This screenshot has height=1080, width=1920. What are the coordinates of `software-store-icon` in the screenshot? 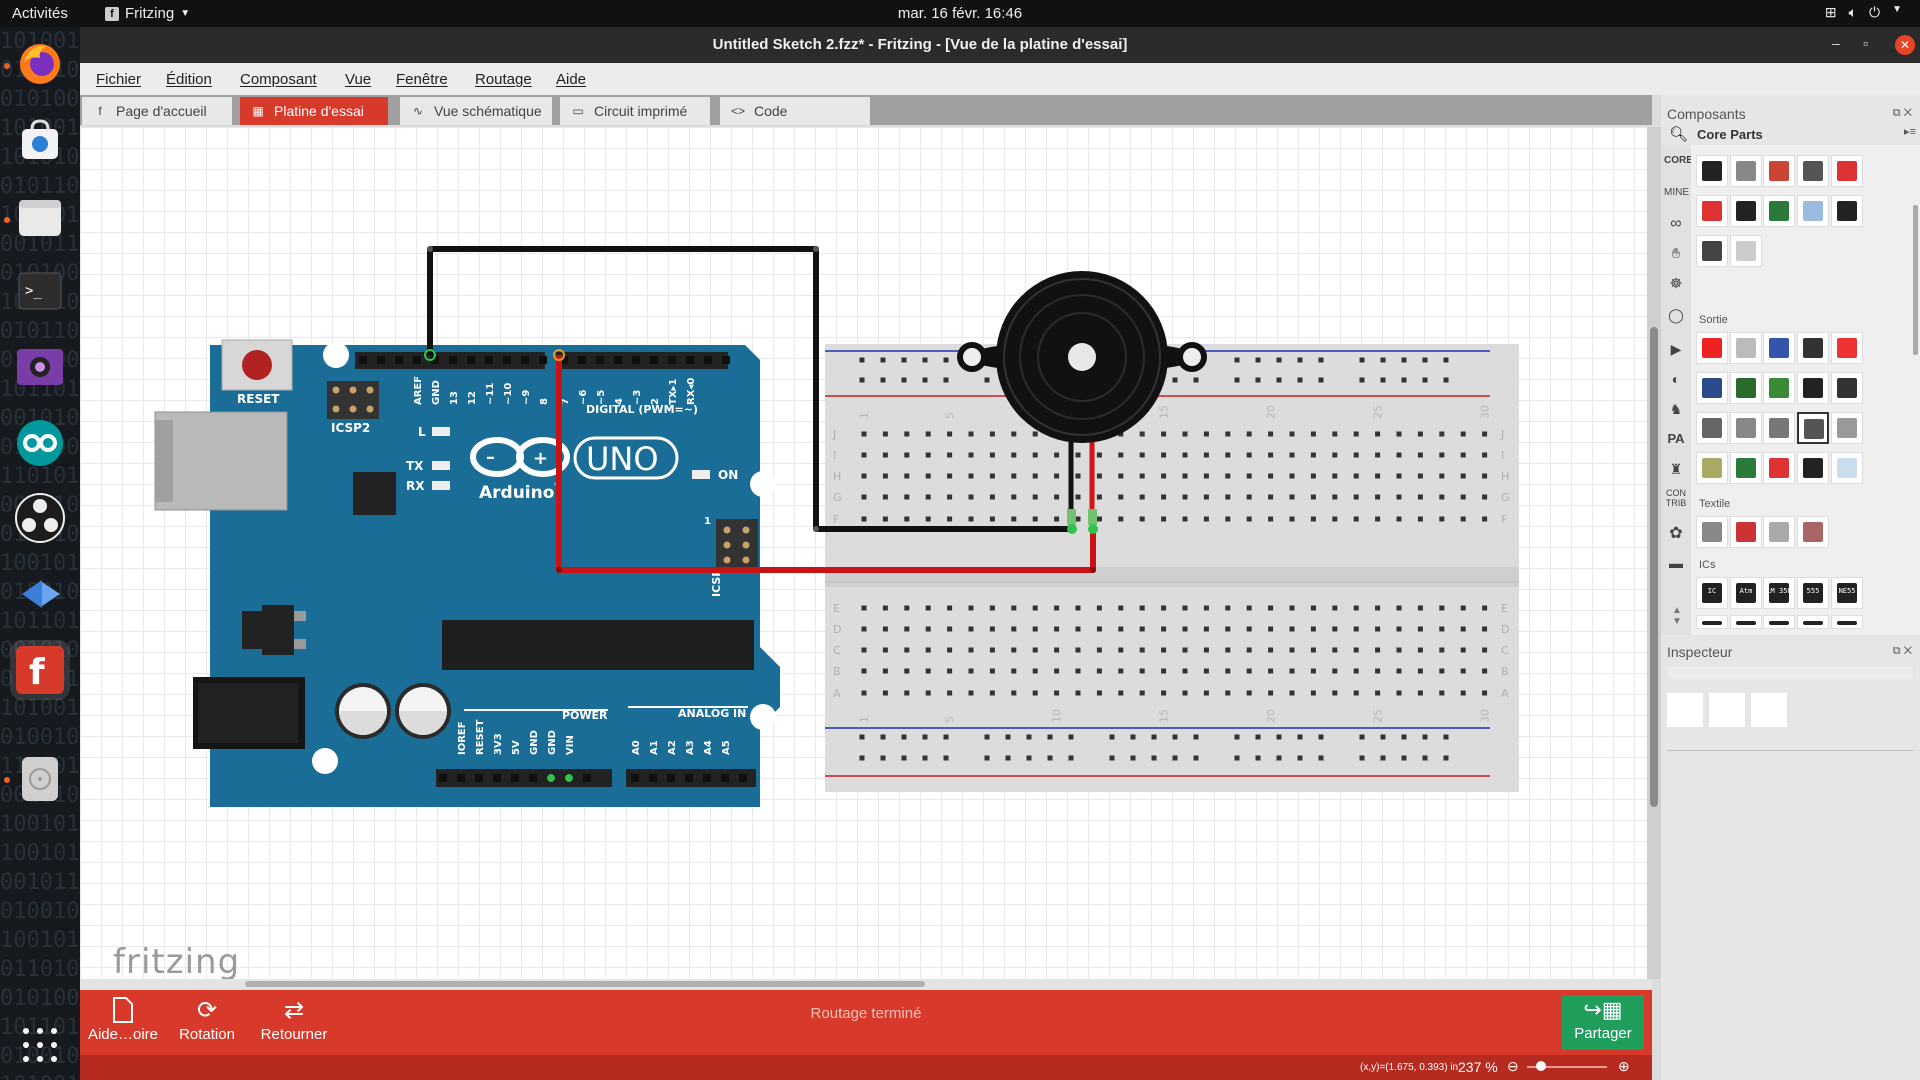 It's located at (40, 140).